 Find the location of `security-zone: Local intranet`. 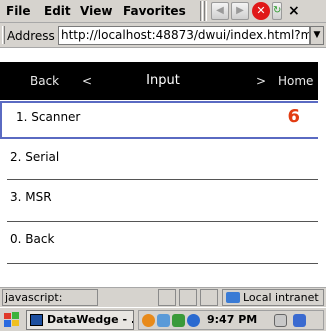

security-zone: Local intranet is located at coordinates (273, 297).